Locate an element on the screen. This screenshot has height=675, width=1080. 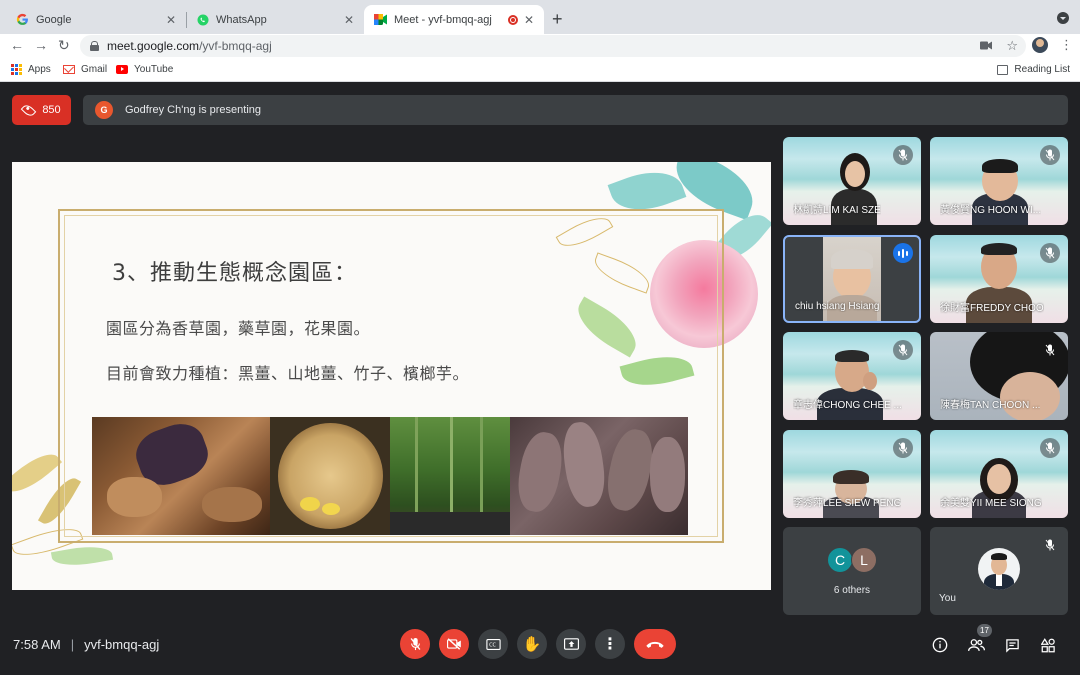
camera-off-icon is located at coordinates (453, 644).